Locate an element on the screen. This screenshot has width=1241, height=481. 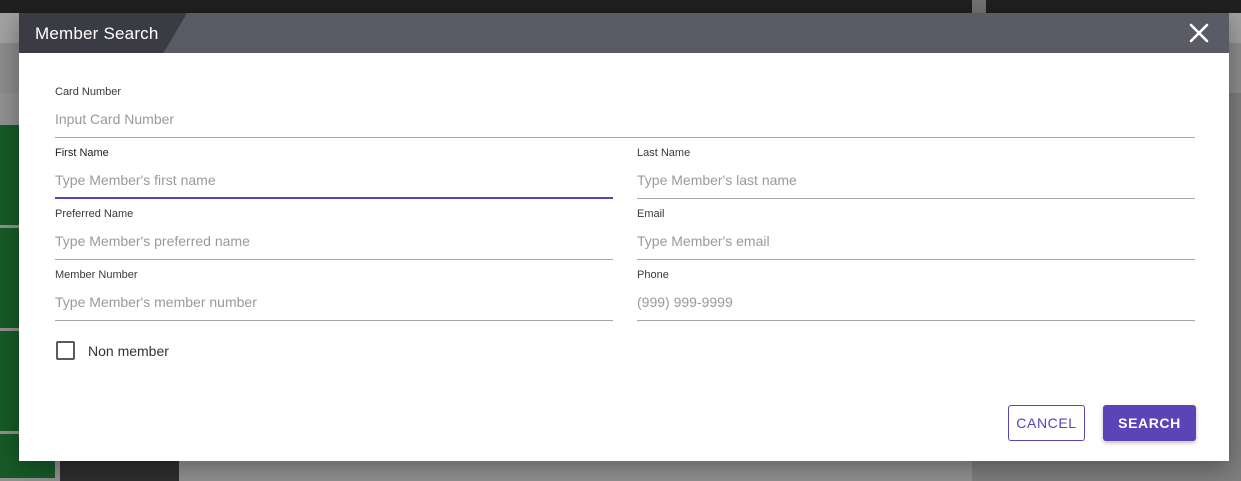
member-number-label: Member Number is located at coordinates (96, 275).